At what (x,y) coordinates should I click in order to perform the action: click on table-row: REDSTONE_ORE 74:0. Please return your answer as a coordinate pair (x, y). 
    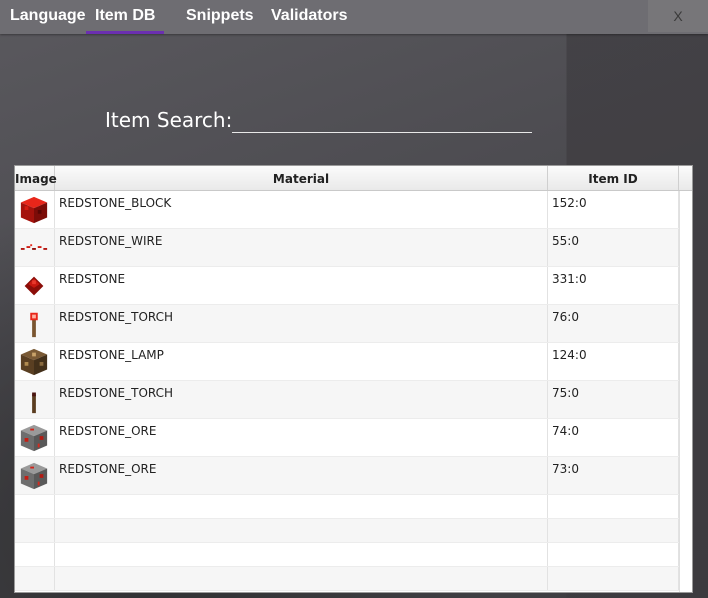
    Looking at the image, I should click on (347, 438).